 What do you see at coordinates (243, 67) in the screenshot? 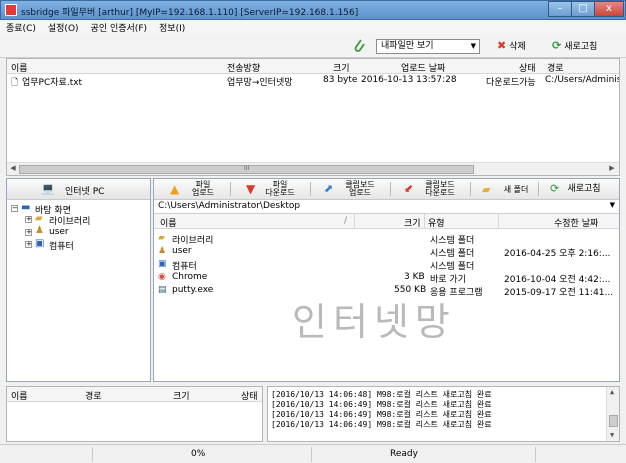
I see `column-header-direction: 전송방향` at bounding box center [243, 67].